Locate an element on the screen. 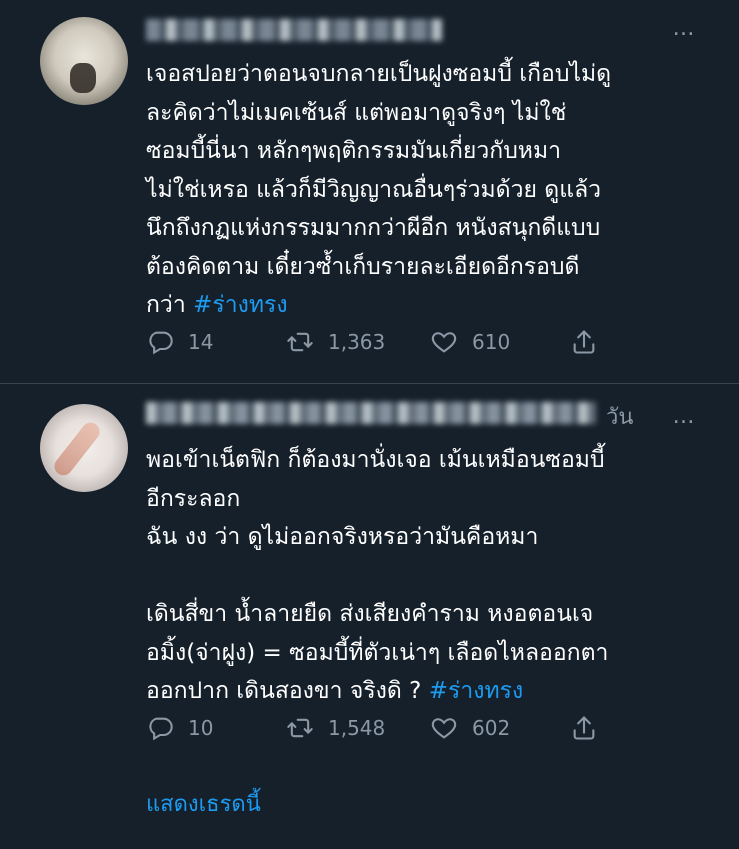  tweet-actions: 14 1,363 610 is located at coordinates (381, 342).